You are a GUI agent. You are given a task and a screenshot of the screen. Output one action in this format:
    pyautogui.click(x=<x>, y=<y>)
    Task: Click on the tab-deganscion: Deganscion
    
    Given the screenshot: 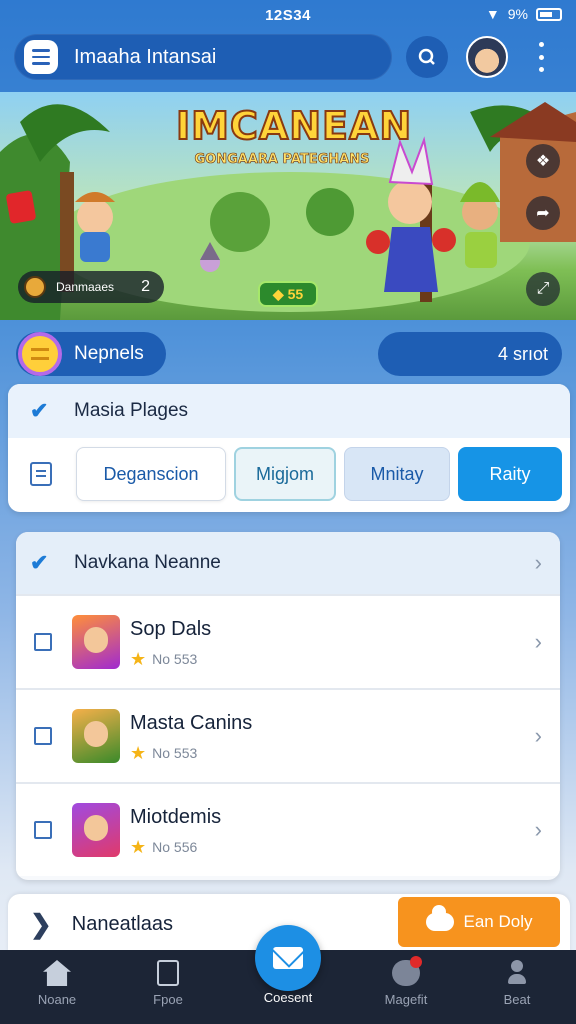 What is the action you would take?
    pyautogui.click(x=151, y=474)
    